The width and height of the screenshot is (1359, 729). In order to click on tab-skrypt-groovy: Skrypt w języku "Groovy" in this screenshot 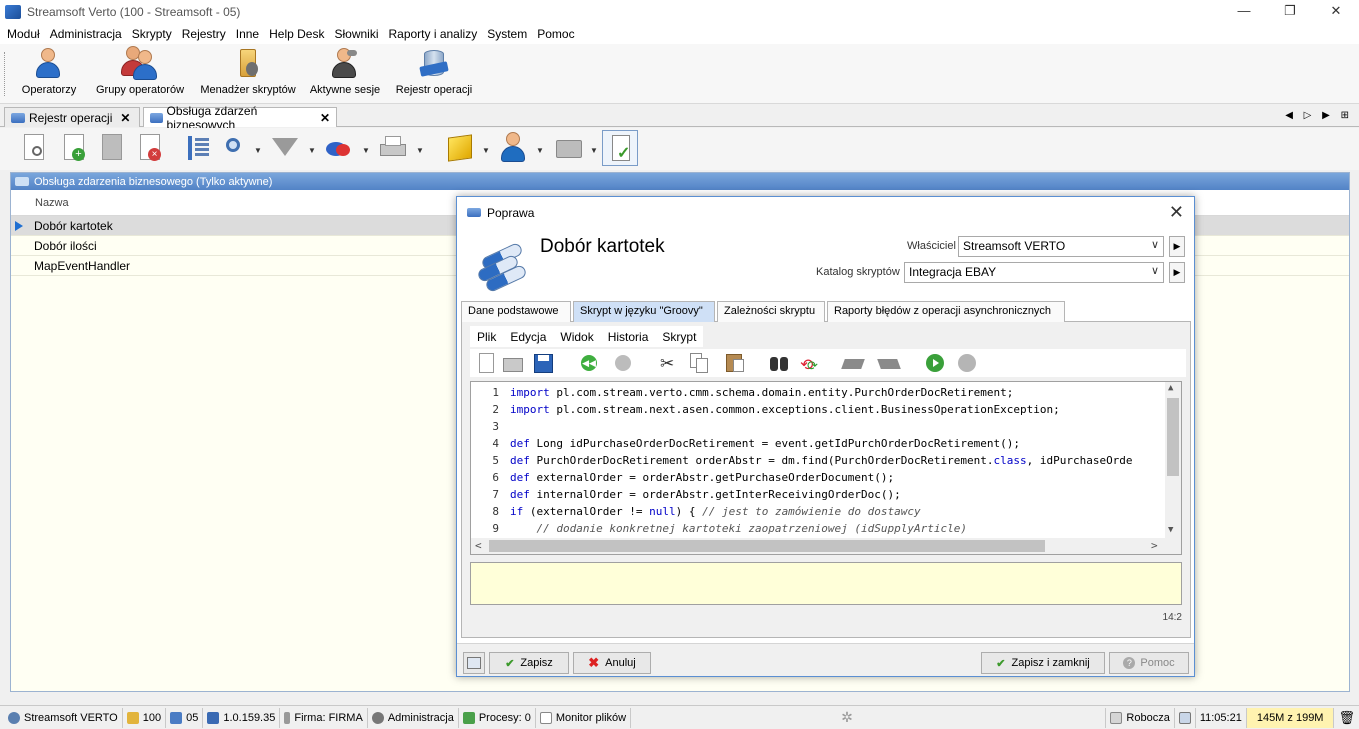, I will do `click(644, 311)`.